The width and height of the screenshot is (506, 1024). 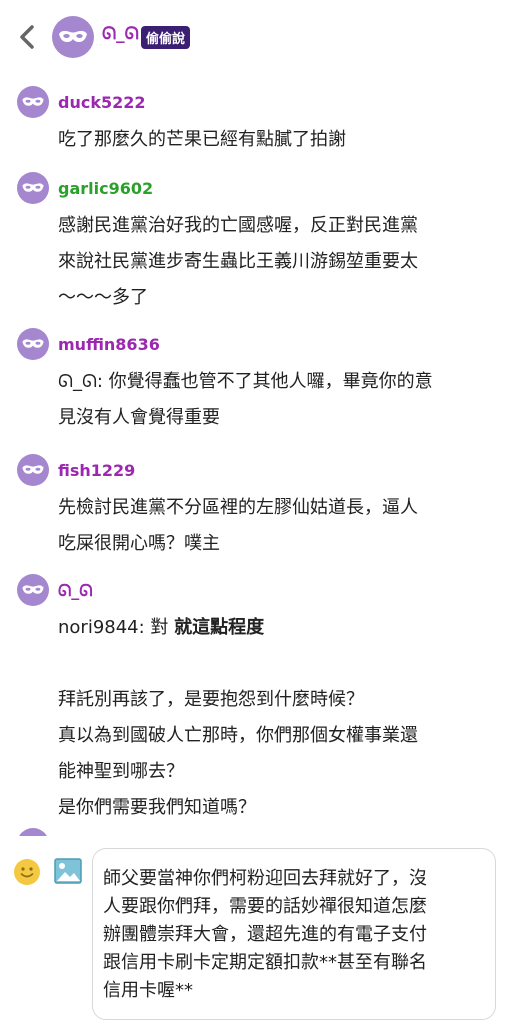 What do you see at coordinates (75, 591) in the screenshot?
I see `message-username: ᘏ_ᘏ` at bounding box center [75, 591].